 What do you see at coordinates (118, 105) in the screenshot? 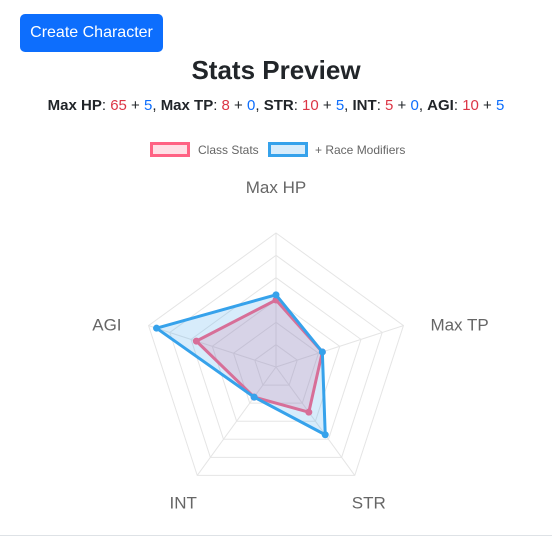
I see `stat-base-value: 65` at bounding box center [118, 105].